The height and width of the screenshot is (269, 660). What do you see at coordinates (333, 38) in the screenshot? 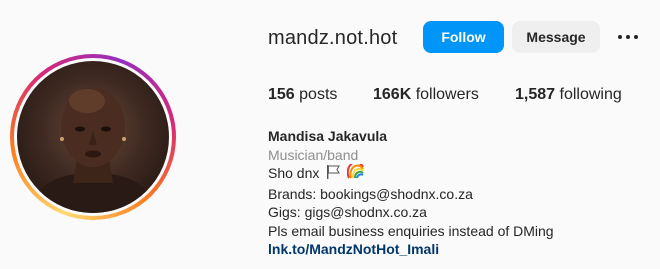
I see `profile-username: mandz.not.hot` at bounding box center [333, 38].